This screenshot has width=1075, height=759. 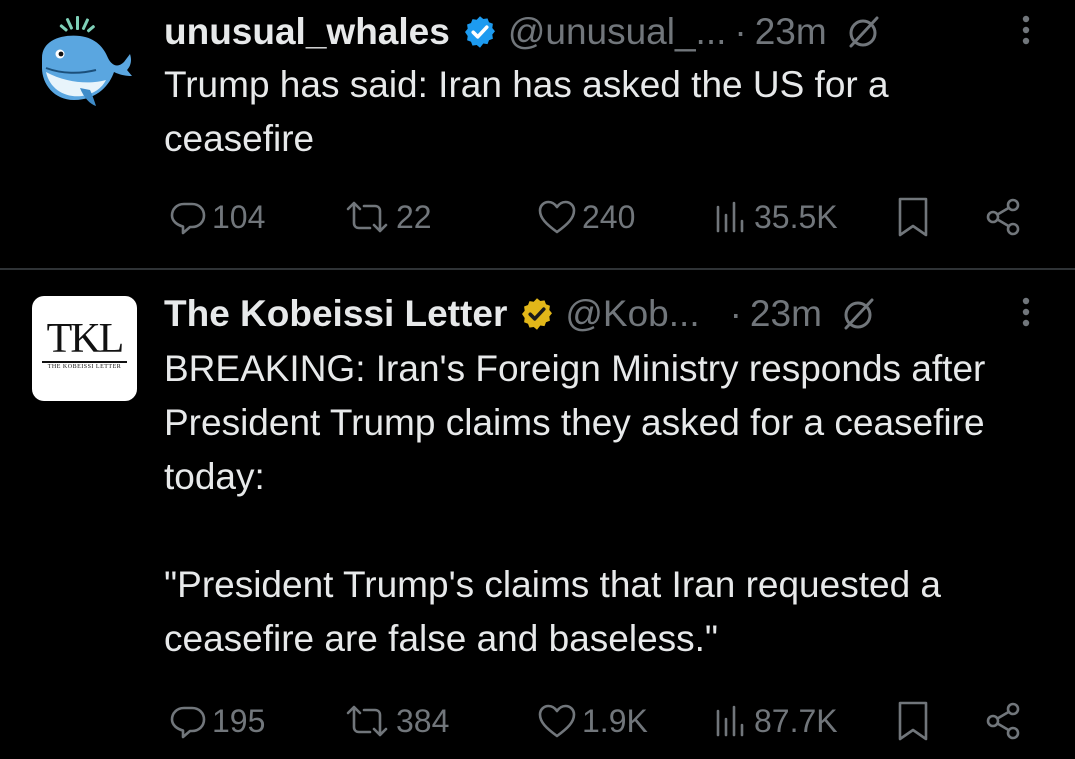 What do you see at coordinates (609, 216) in the screenshot?
I see `like-count: 240` at bounding box center [609, 216].